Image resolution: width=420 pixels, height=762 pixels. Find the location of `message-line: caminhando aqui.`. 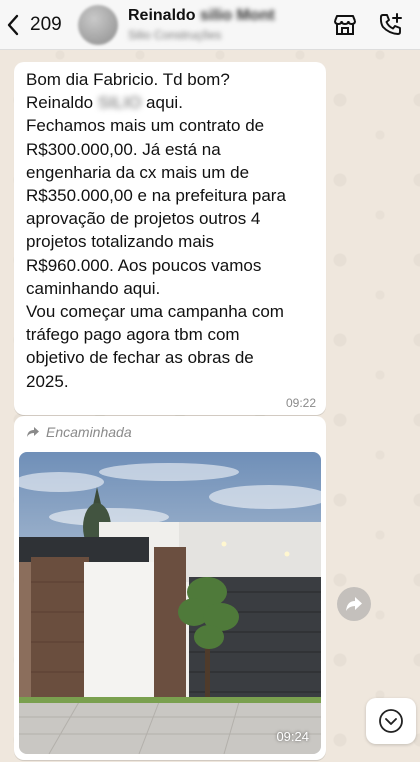

message-line: caminhando aqui. is located at coordinates (93, 288).